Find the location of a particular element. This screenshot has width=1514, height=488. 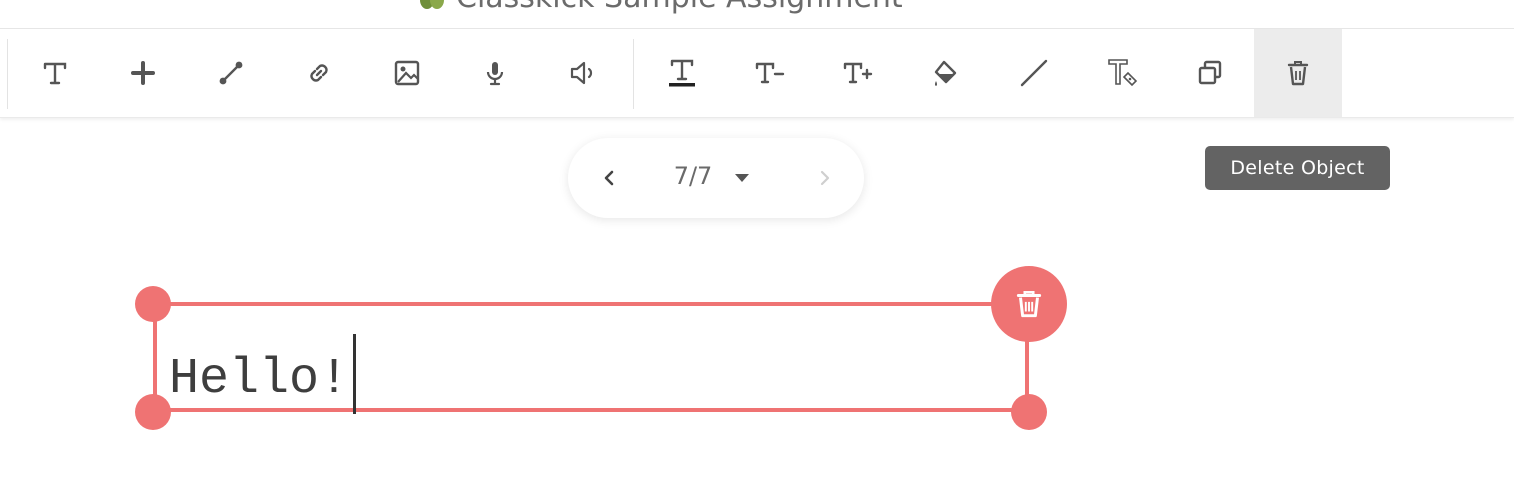

audio-tool-button is located at coordinates (583, 73).